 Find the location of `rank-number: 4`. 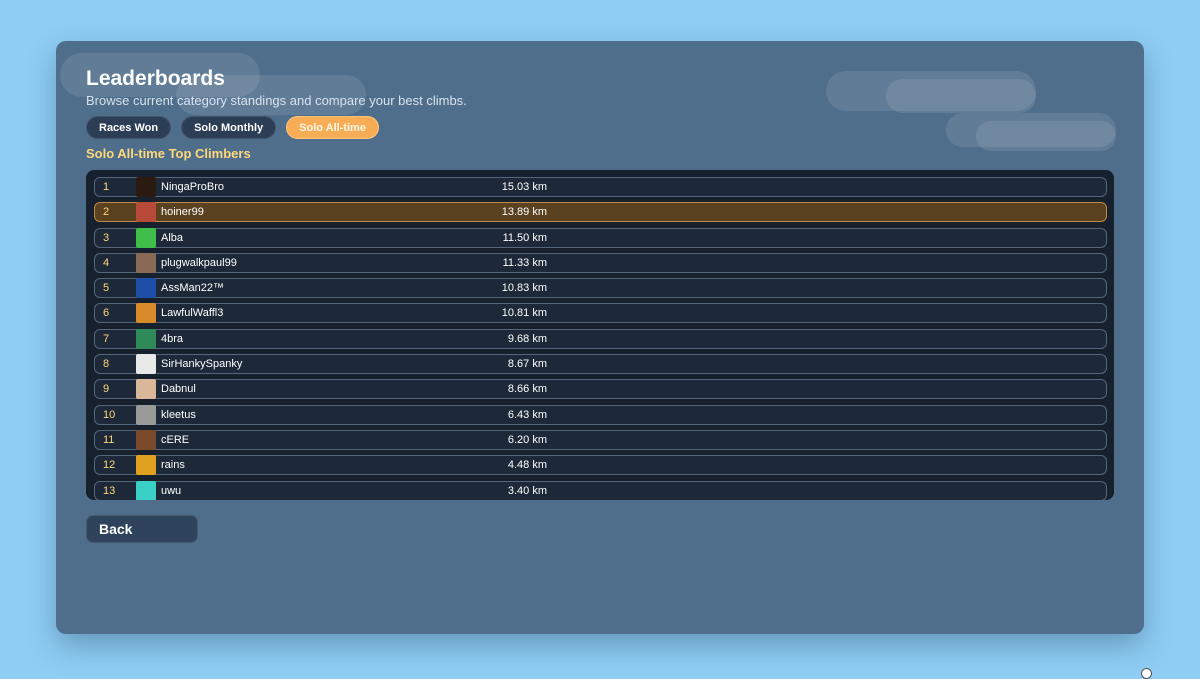

rank-number: 4 is located at coordinates (106, 262).